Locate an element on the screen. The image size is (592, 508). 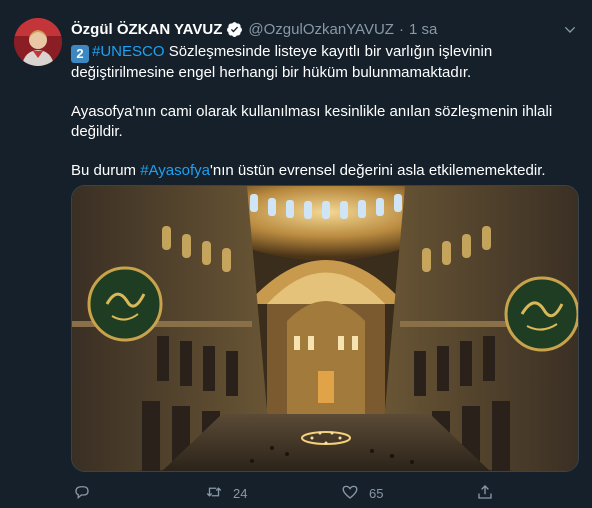
retweet-button: 24 is located at coordinates (226, 493).